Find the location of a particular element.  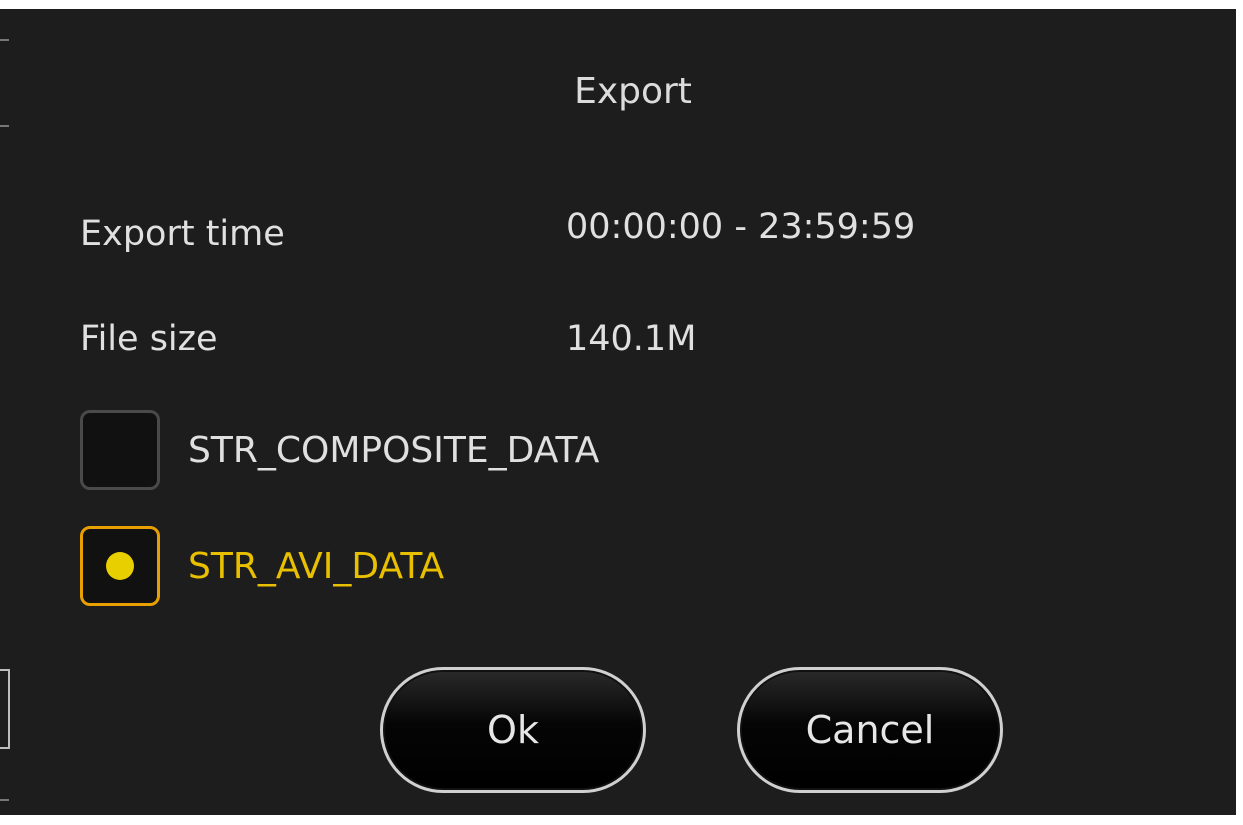

export-time-value: 00:00:00 - 23:59:59 is located at coordinates (741, 227).